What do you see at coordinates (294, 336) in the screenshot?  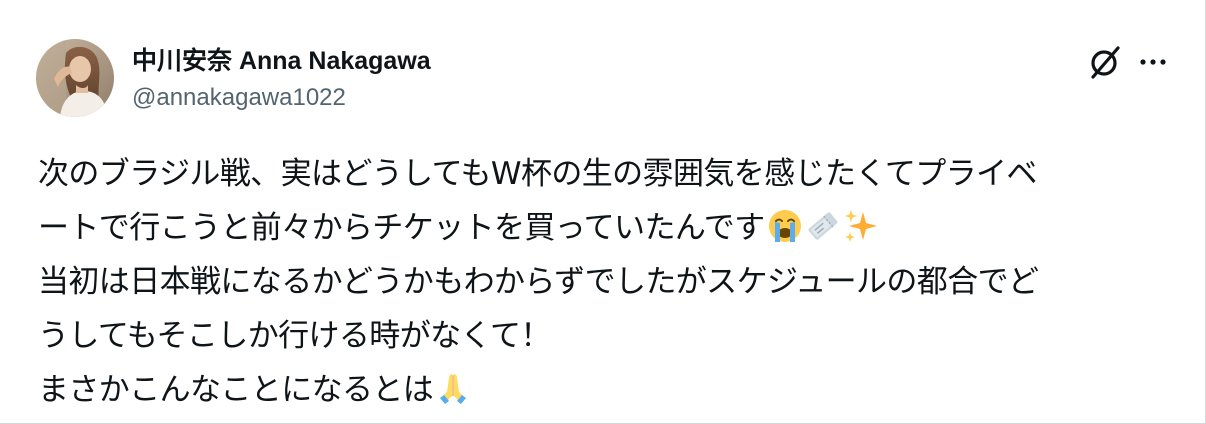 I see `tweet-text-line: うしてもそこしか行ける時がなくて！` at bounding box center [294, 336].